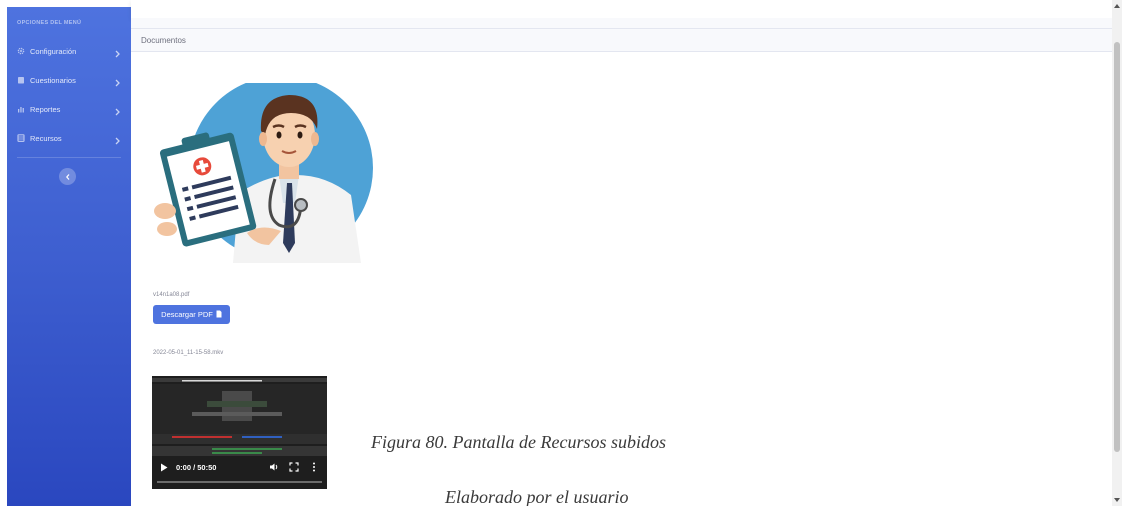 The image size is (1122, 506). I want to click on video-filename: 2022-05-01_11-15-58.mkv, so click(188, 353).